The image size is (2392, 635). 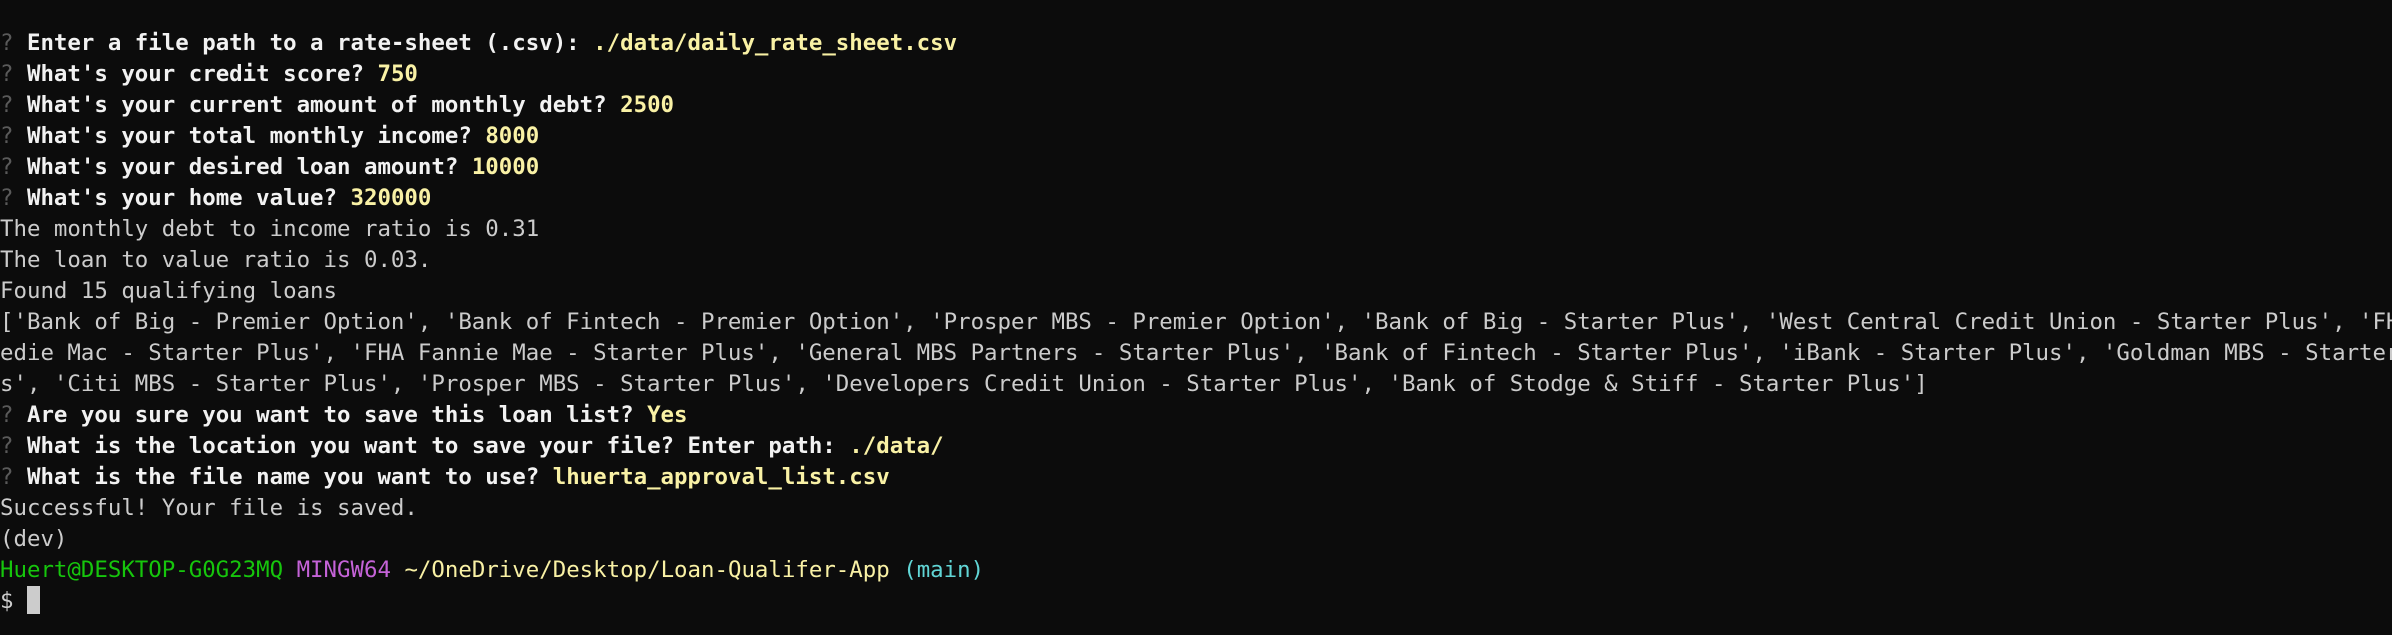 What do you see at coordinates (647, 105) in the screenshot?
I see `prompt-answer: 2500` at bounding box center [647, 105].